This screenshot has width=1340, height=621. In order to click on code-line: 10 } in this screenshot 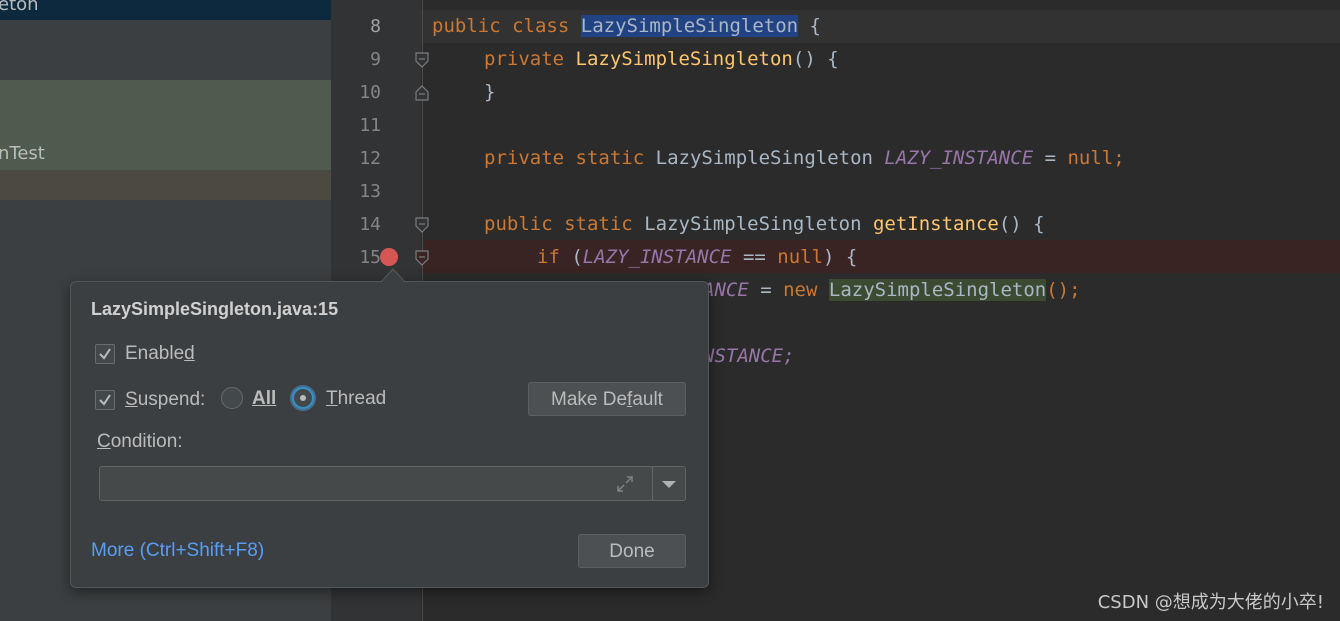, I will do `click(835, 92)`.